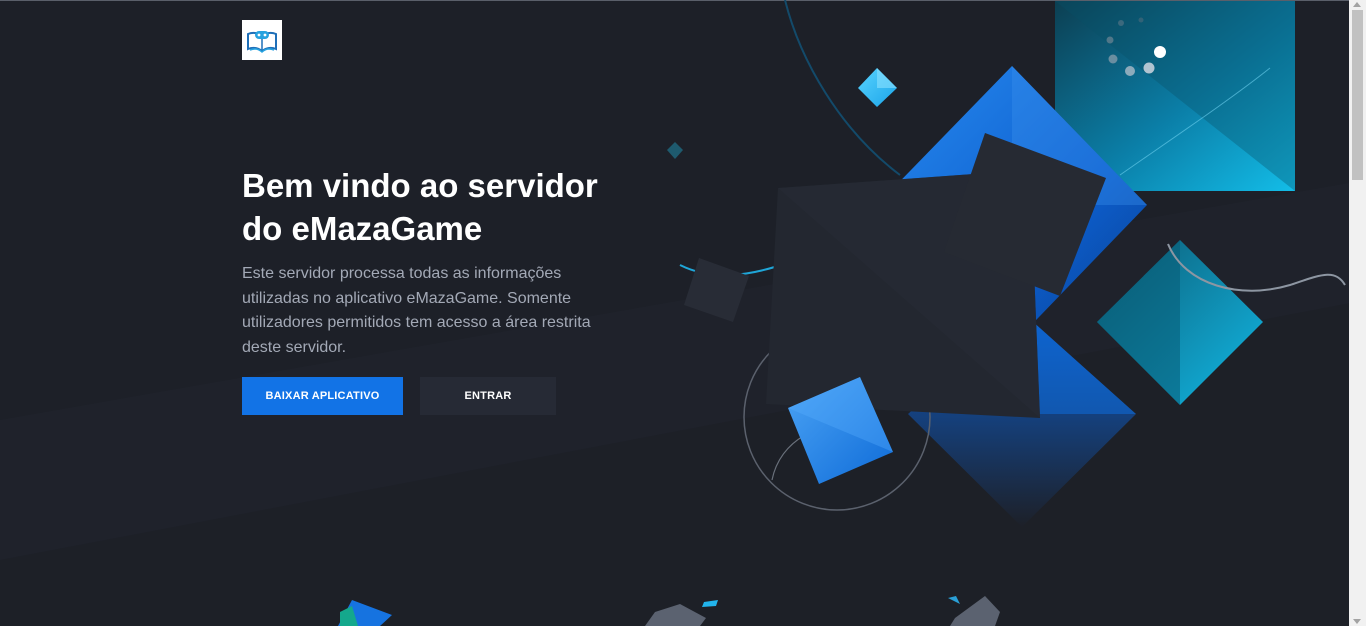 The height and width of the screenshot is (626, 1366). I want to click on page-title-line-2: do eMazaGame, so click(362, 228).